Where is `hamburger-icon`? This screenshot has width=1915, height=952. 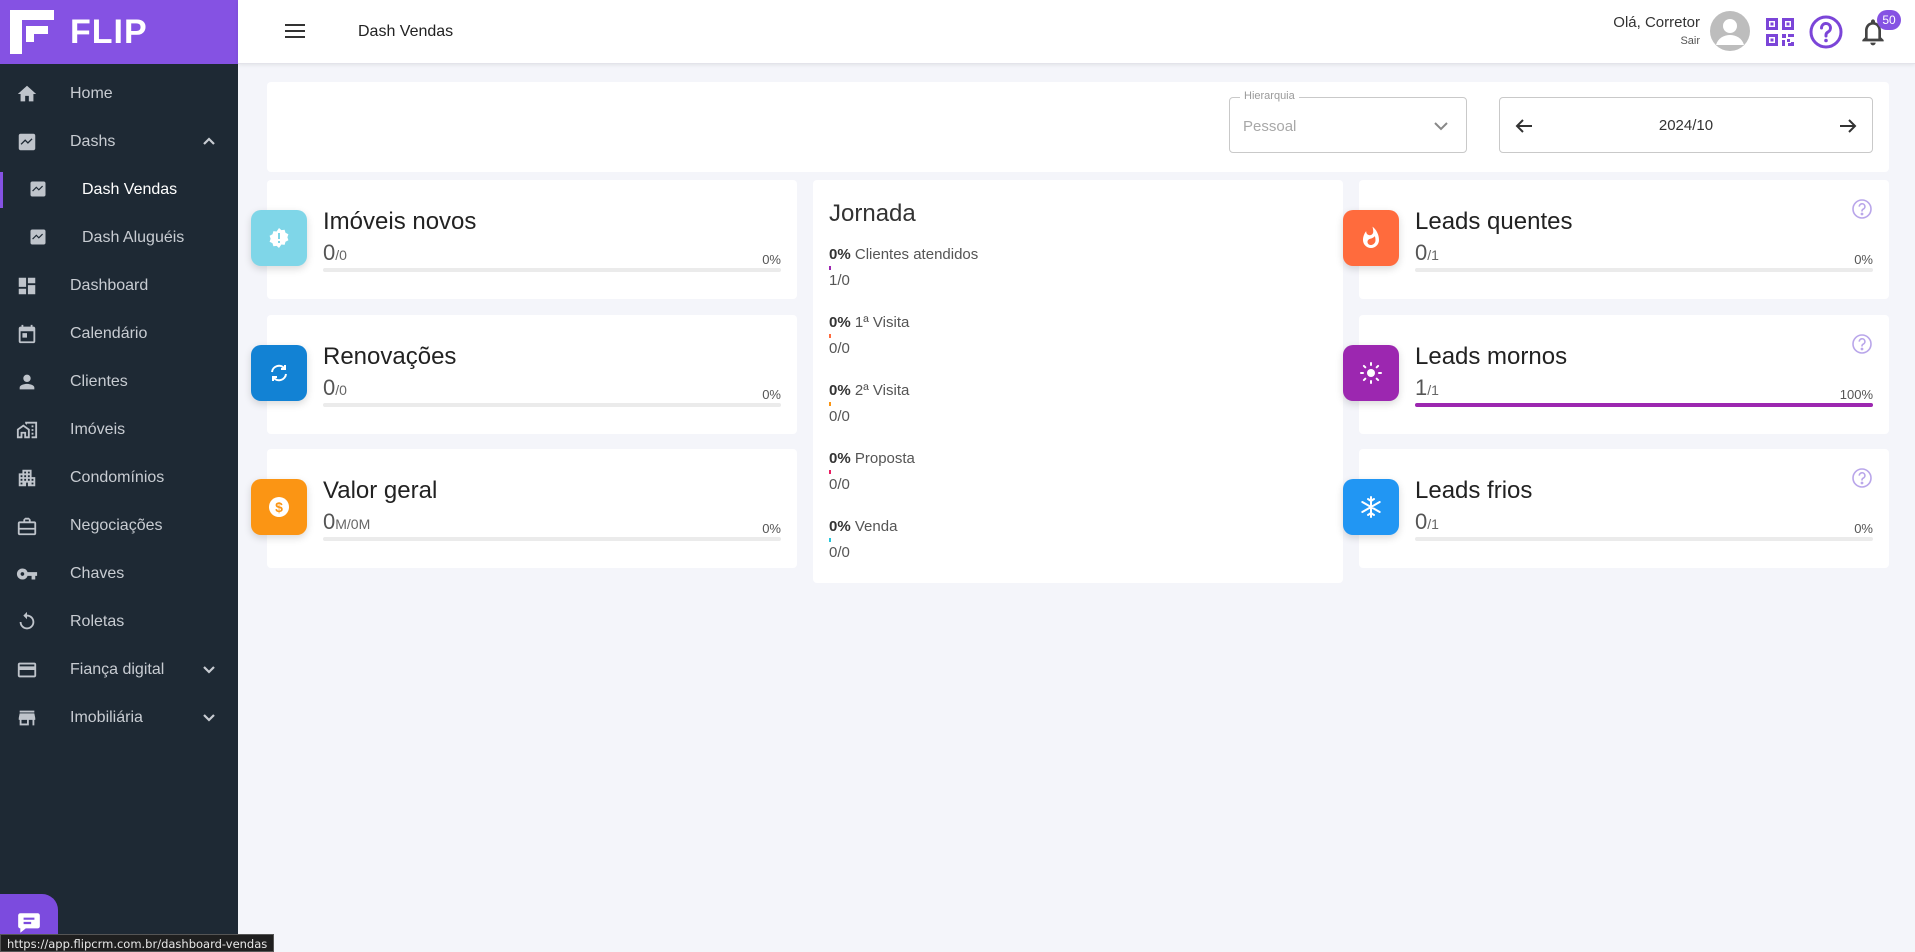
hamburger-icon is located at coordinates (295, 31).